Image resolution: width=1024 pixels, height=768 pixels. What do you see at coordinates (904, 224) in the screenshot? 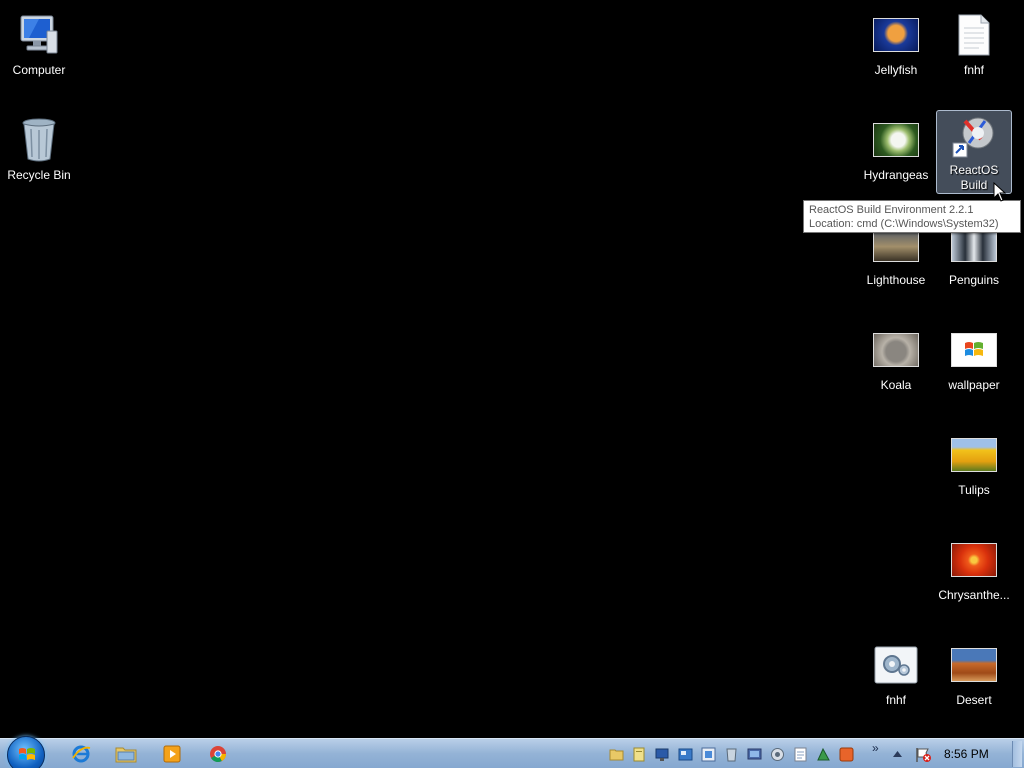
I see `tooltip-location: Location: cmd (C:\Windows\System32)` at bounding box center [904, 224].